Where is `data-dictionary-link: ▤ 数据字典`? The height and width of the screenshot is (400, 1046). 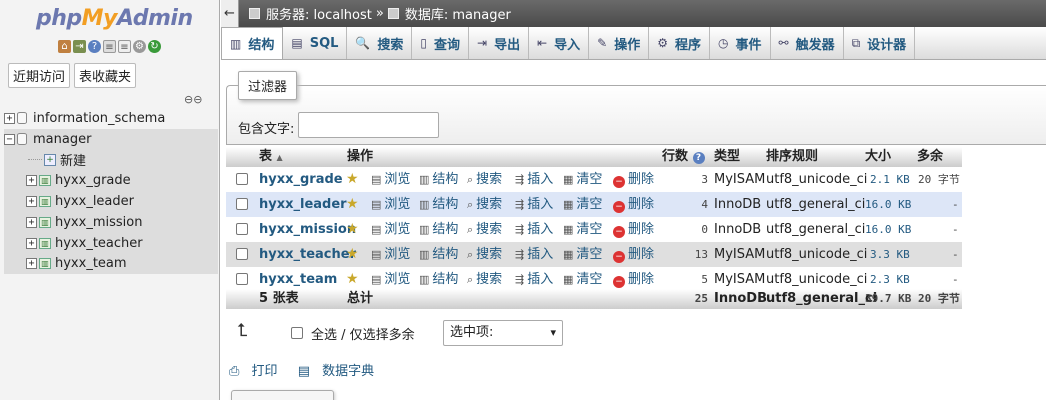 data-dictionary-link: ▤ 数据字典 is located at coordinates (340, 371).